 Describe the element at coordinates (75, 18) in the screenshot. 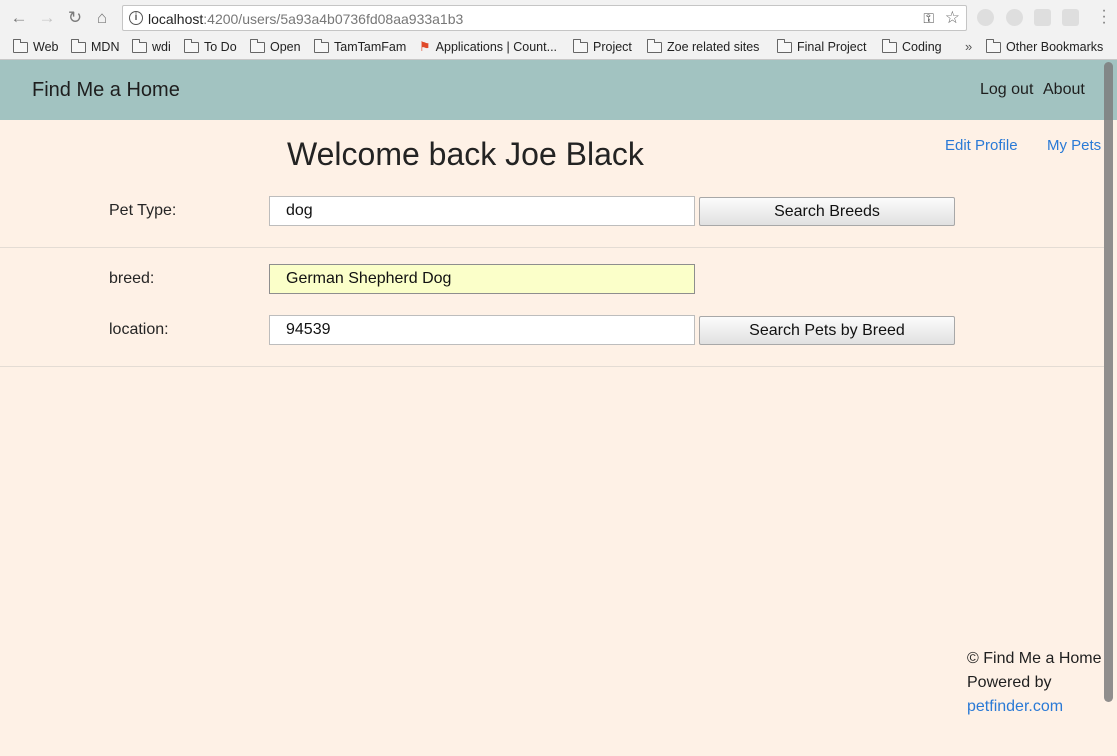

I see `reload-icon: ↻` at that location.